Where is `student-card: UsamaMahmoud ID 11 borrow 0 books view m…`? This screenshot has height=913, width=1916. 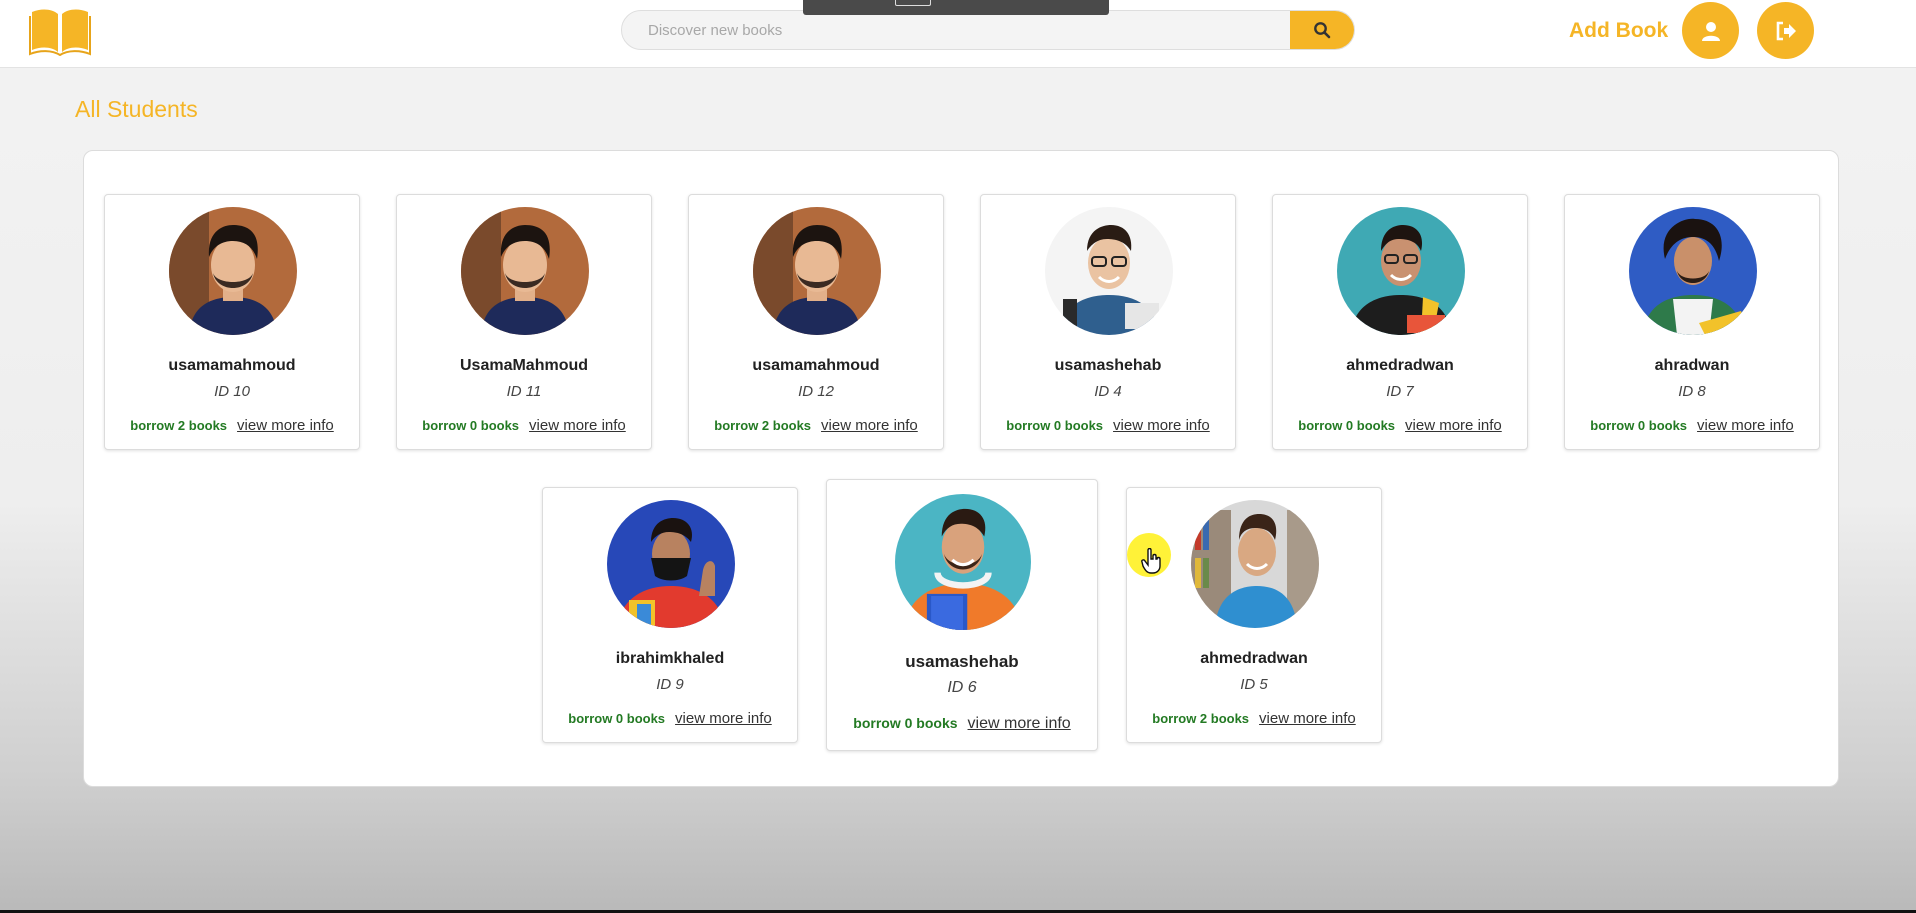
student-card: UsamaMahmoud ID 11 borrow 0 books view m… is located at coordinates (524, 322).